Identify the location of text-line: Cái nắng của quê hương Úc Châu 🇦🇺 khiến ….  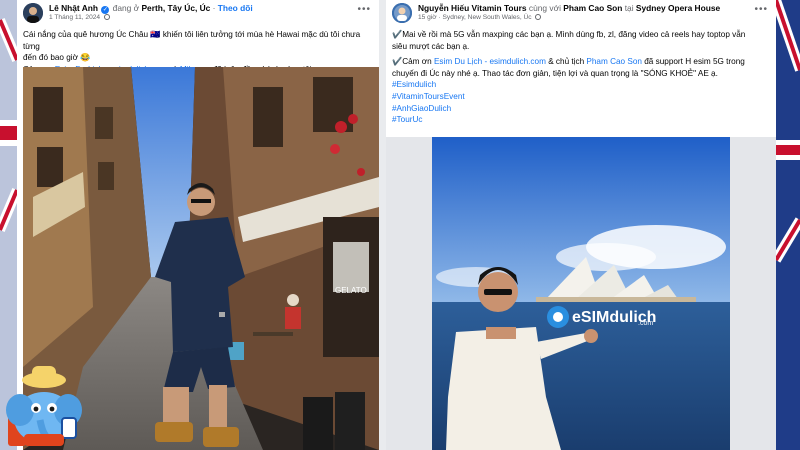
(192, 40).